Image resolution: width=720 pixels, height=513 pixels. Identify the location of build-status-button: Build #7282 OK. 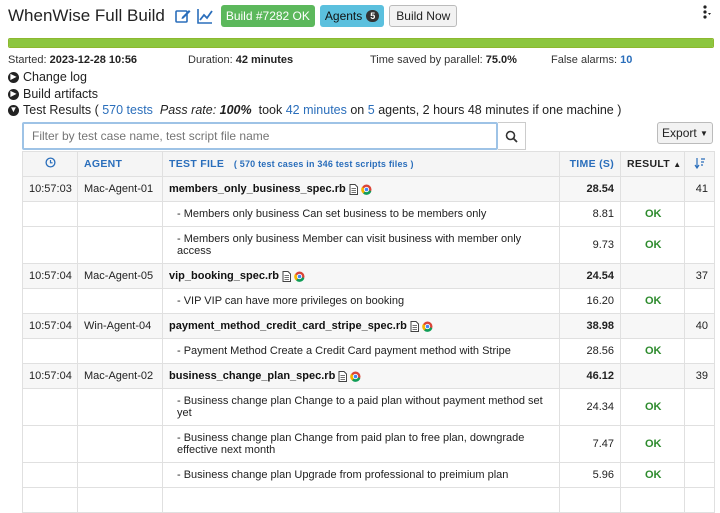
(267, 16).